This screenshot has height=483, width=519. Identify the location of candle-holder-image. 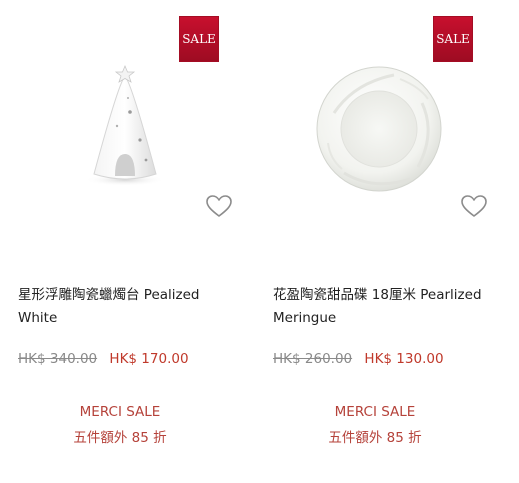
(125, 127).